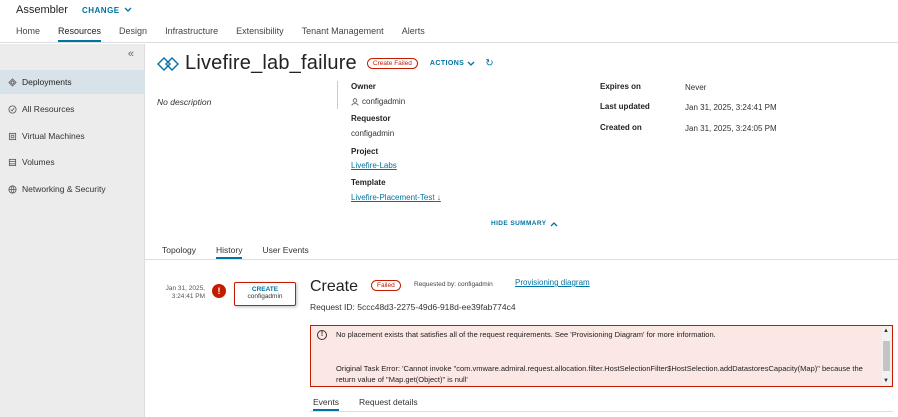 The image size is (898, 417). What do you see at coordinates (696, 87) in the screenshot?
I see `expires-value: Never` at bounding box center [696, 87].